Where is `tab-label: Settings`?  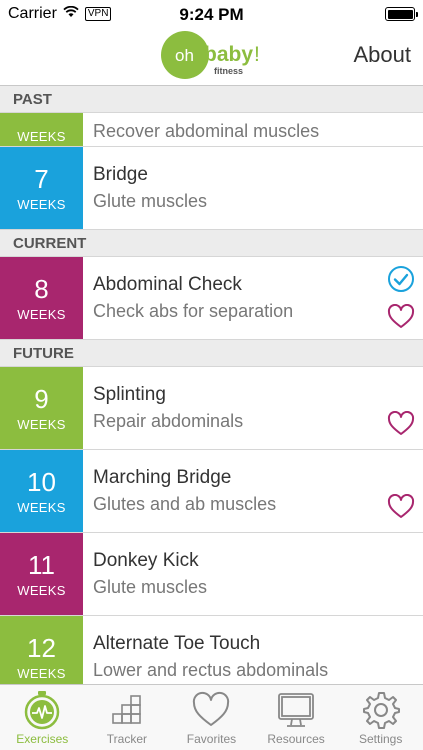 tab-label: Settings is located at coordinates (380, 739).